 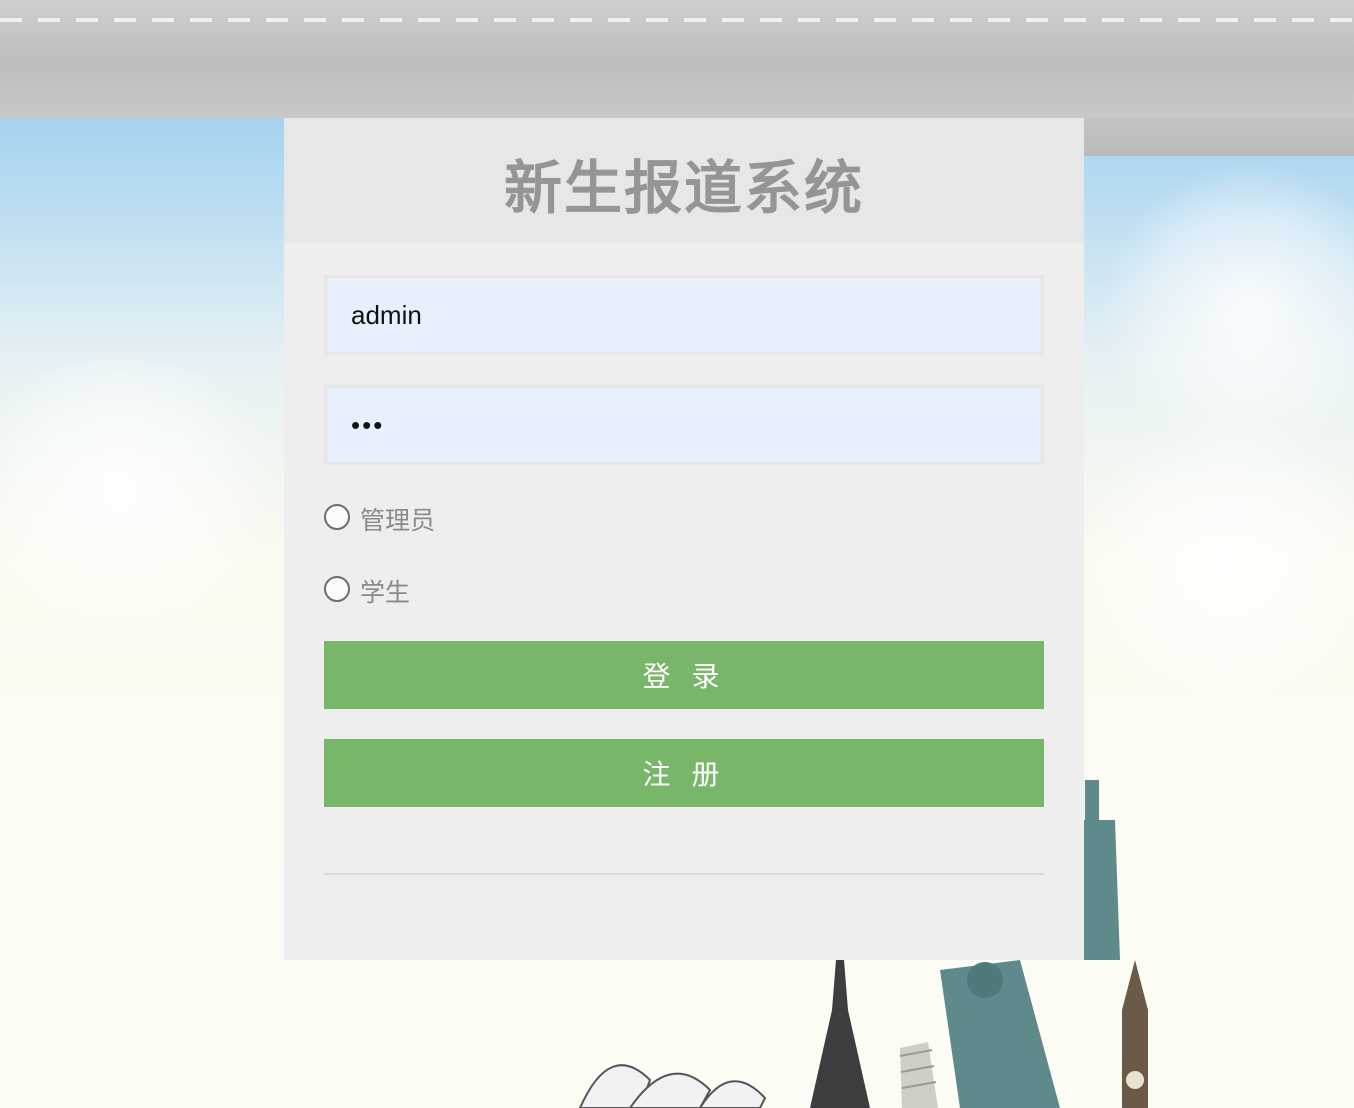 I want to click on password-input, so click(x=684, y=425).